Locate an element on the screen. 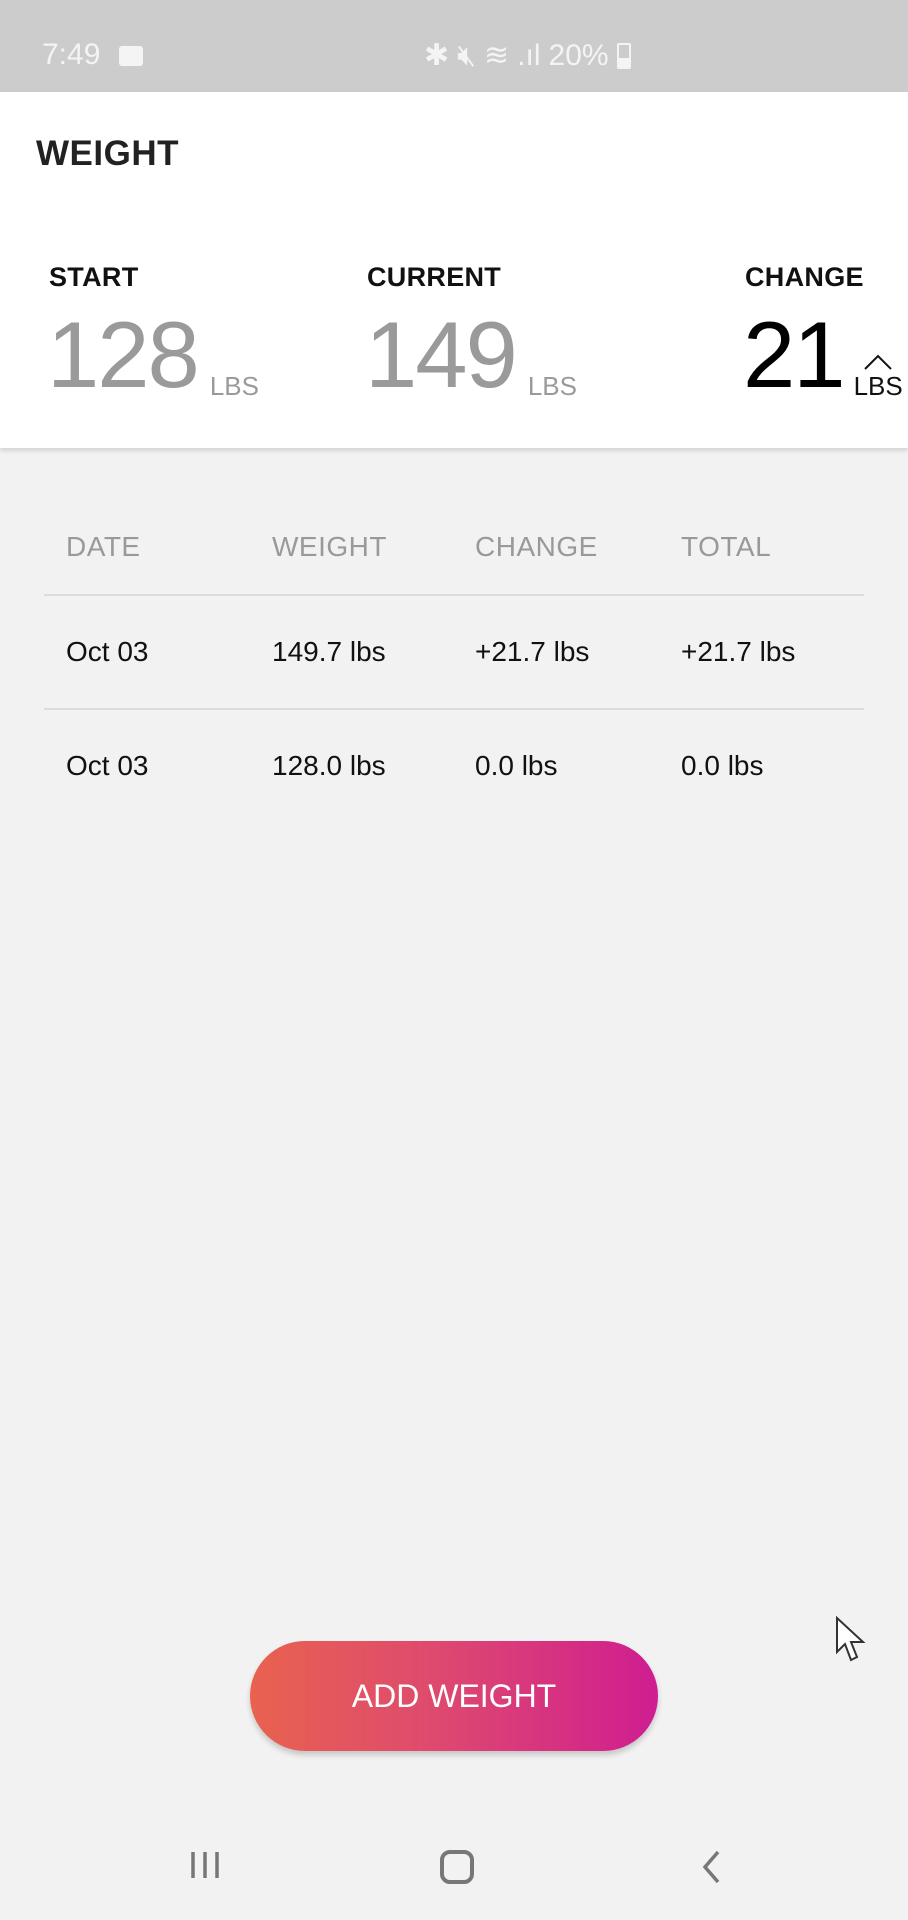 The width and height of the screenshot is (908, 1920). cell-weight: 149.7 lbs is located at coordinates (329, 651).